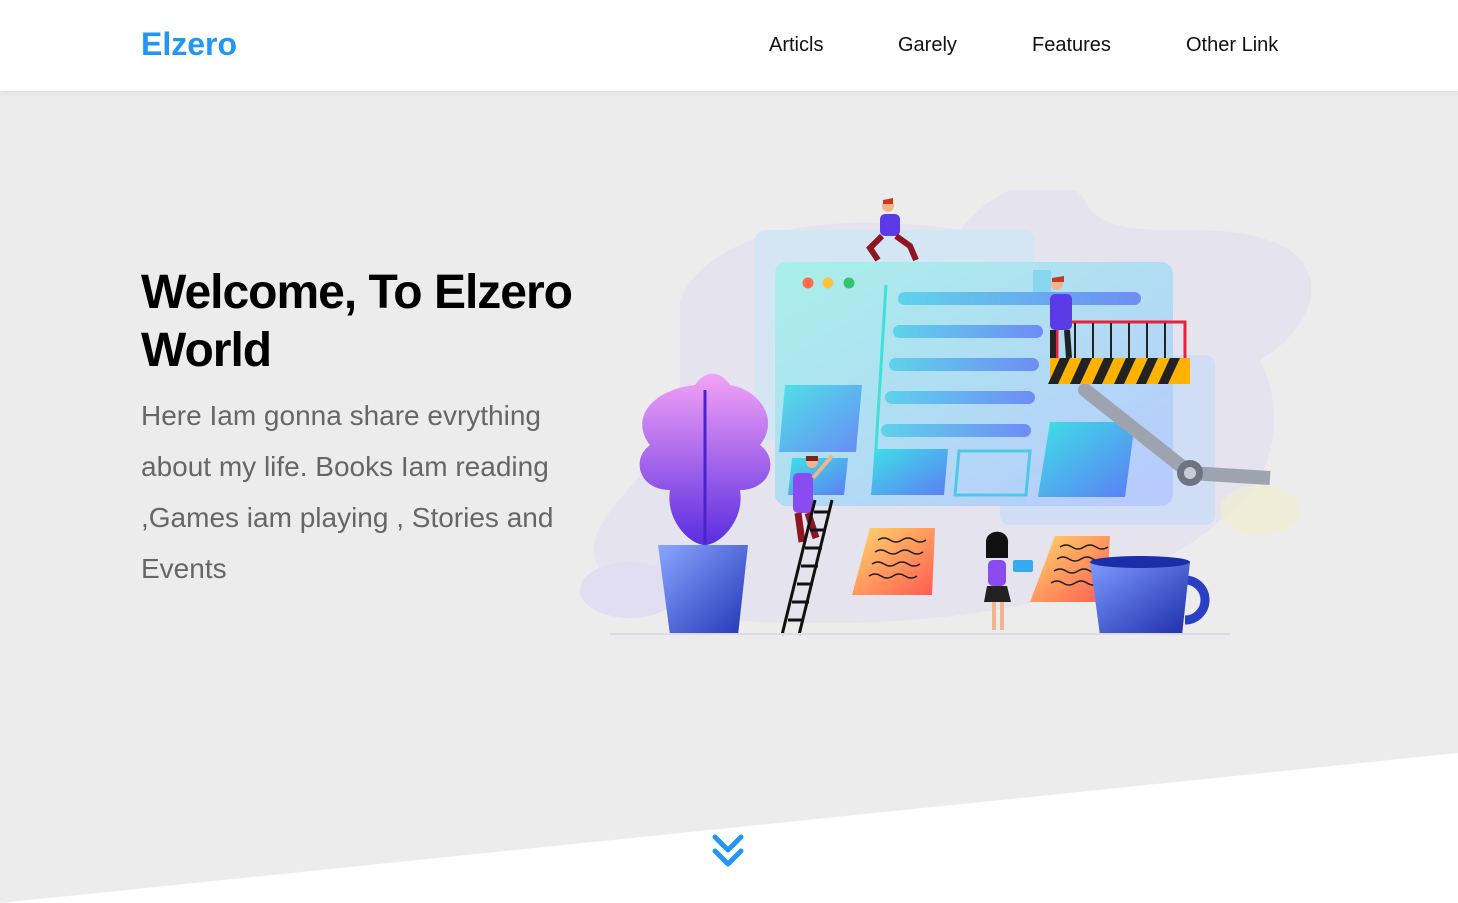 This screenshot has height=903, width=1458. I want to click on hero-title: Welcome, To Elzero World, so click(357, 321).